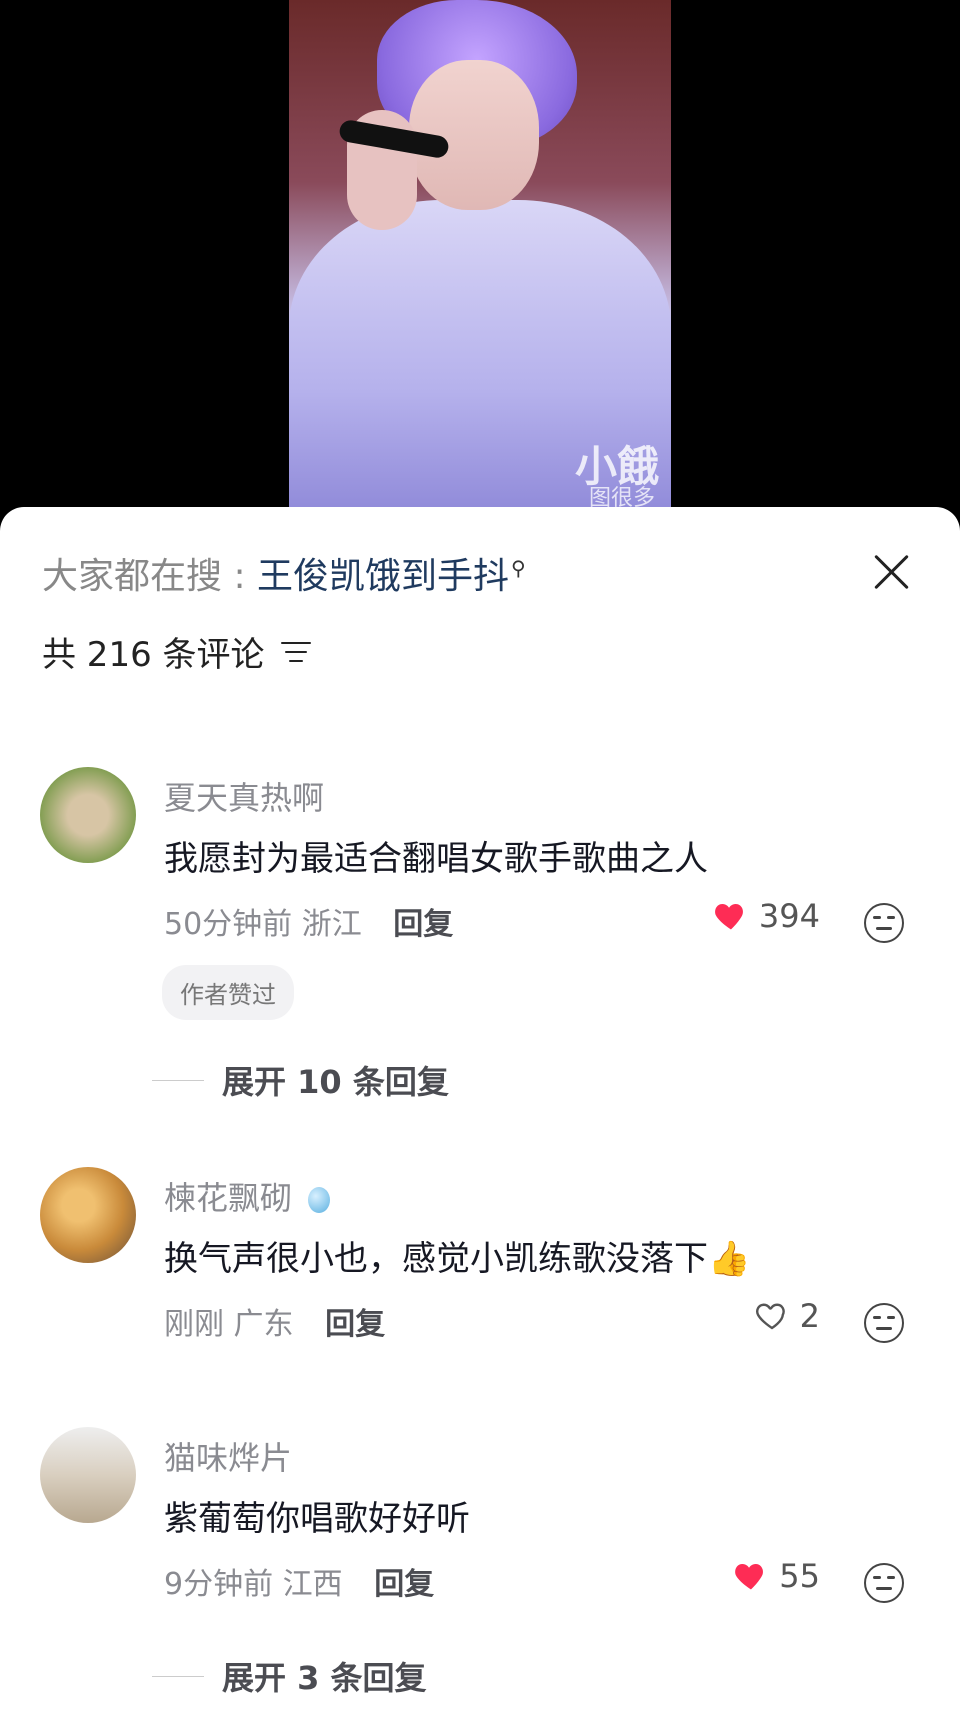 The height and width of the screenshot is (1736, 960). I want to click on balloon-icon, so click(319, 1200).